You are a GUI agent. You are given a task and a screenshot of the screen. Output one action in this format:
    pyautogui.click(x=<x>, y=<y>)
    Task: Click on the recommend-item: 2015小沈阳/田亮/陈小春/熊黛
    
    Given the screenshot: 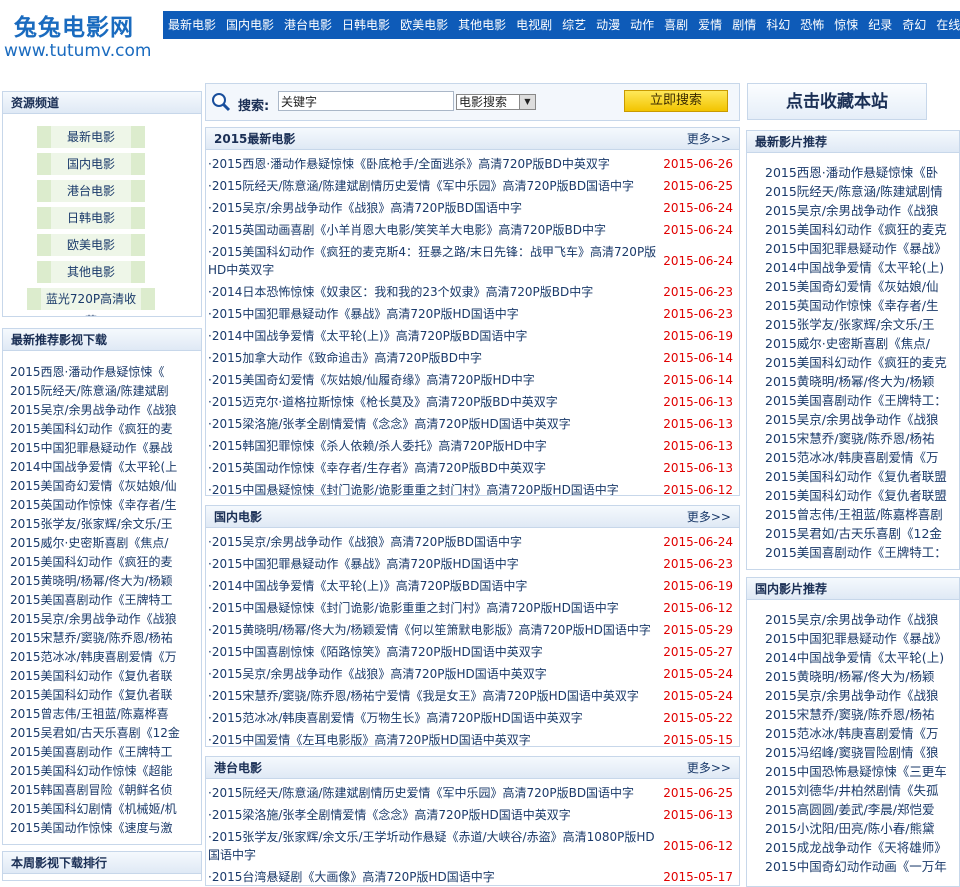 What is the action you would take?
    pyautogui.click(x=862, y=828)
    